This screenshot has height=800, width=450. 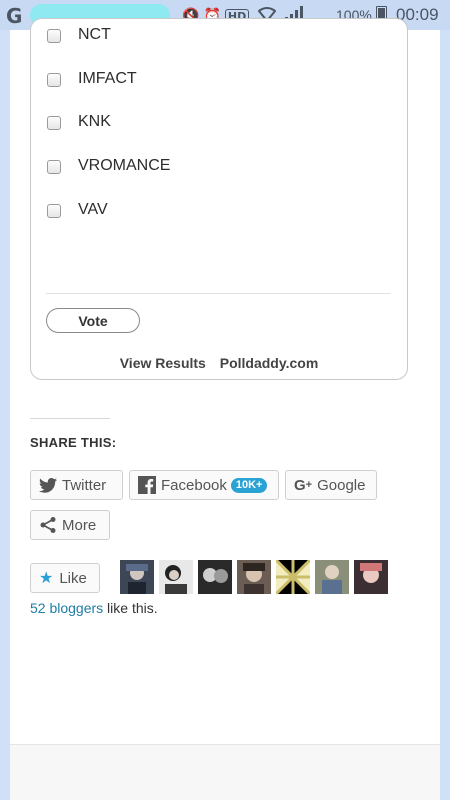 I want to click on share-title: SHARE THIS:, so click(x=73, y=442).